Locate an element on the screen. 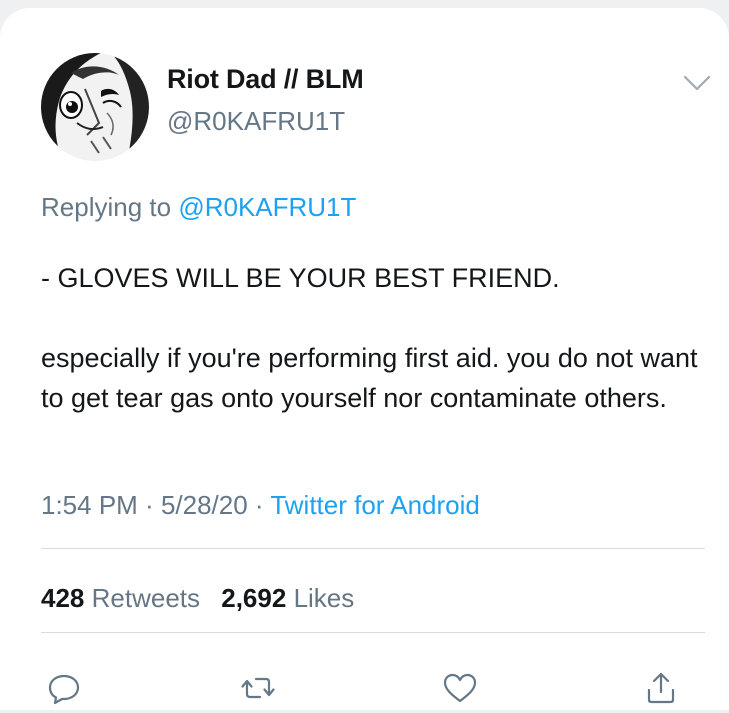  tweet-text-line: - GLOVES WILL BE YOUR BEST FRIEND. is located at coordinates (300, 278).